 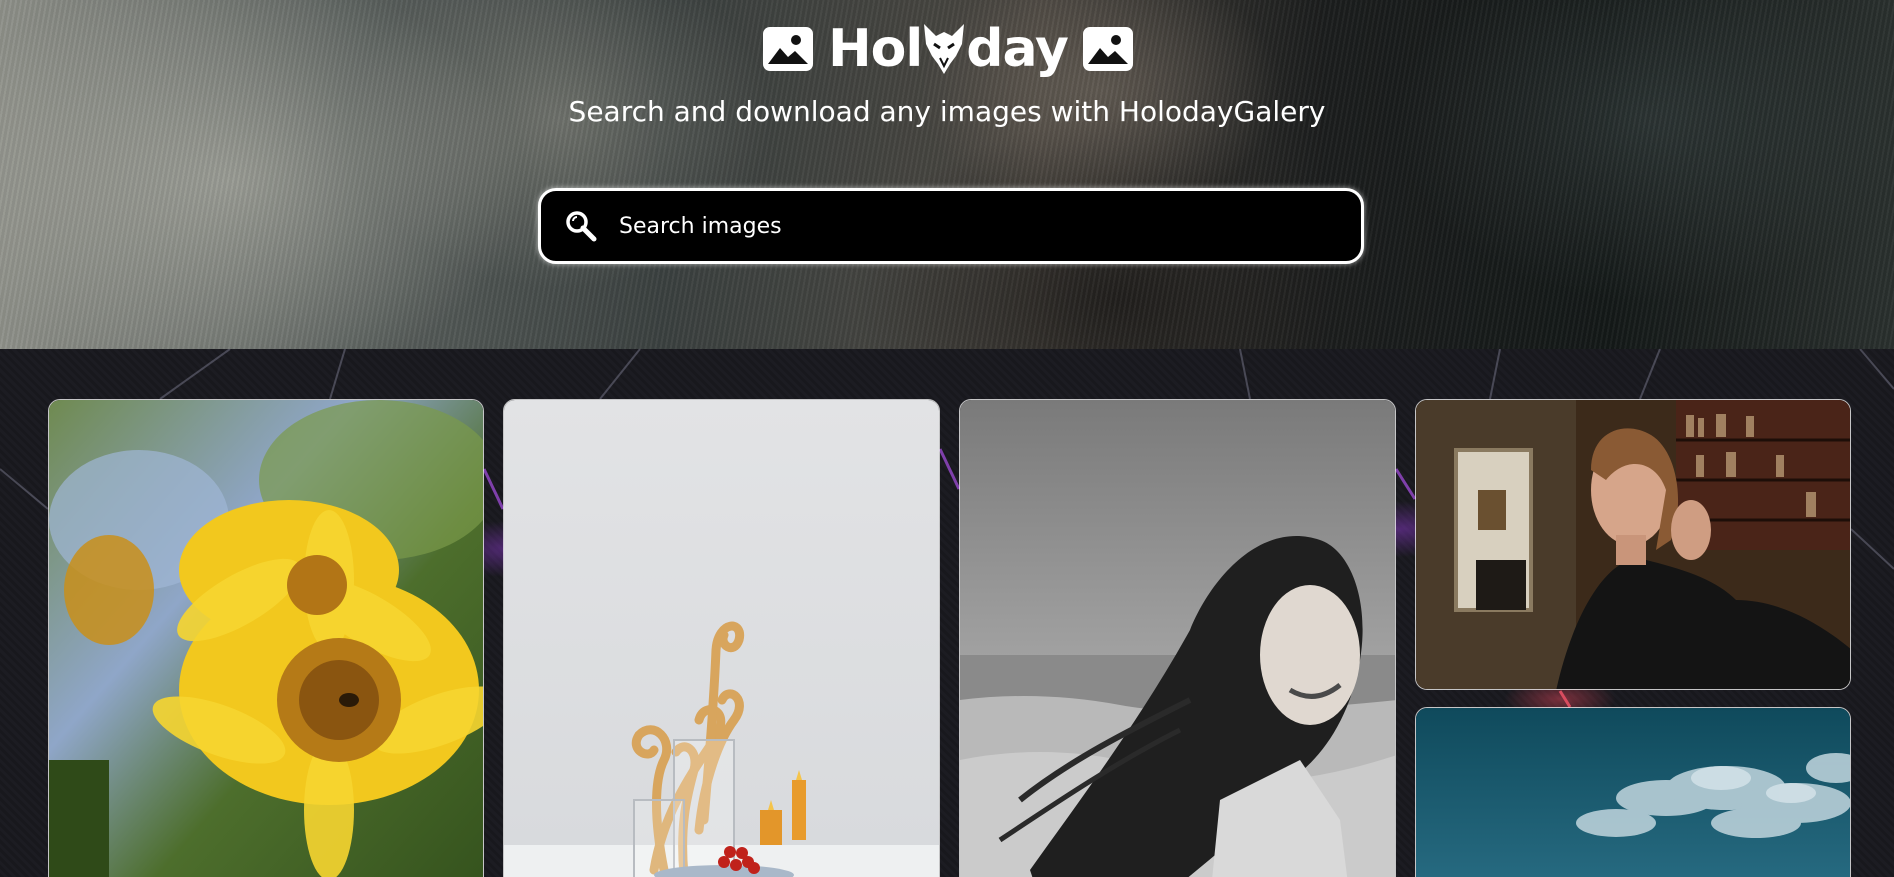 What do you see at coordinates (990, 226) in the screenshot?
I see `search-input` at bounding box center [990, 226].